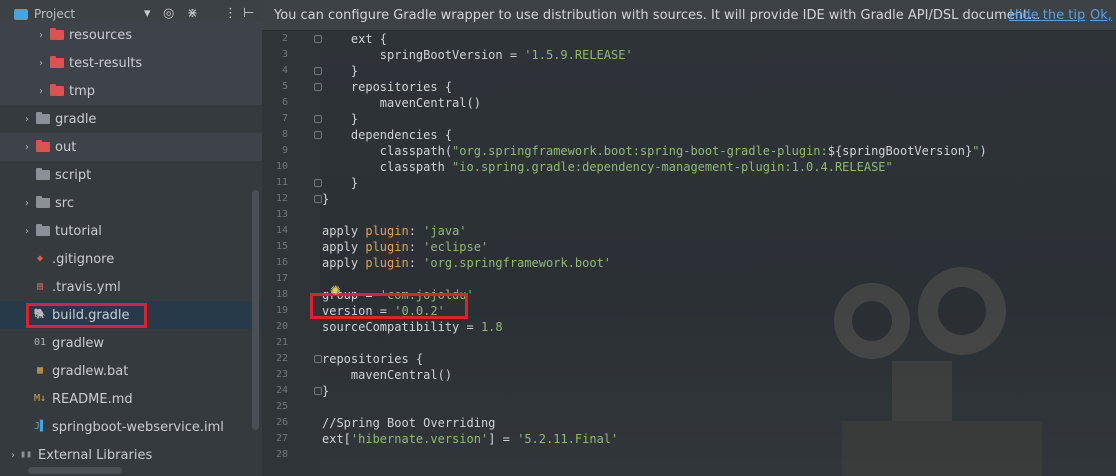 The image size is (1116, 476). Describe the element at coordinates (136, 371) in the screenshot. I see `tree-item: ▦ gradlew.bat` at that location.